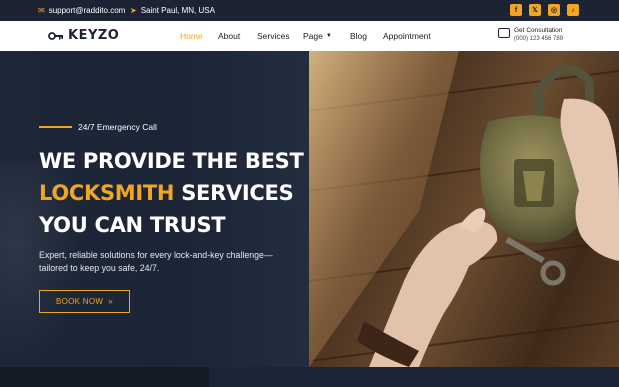  What do you see at coordinates (309, 377) in the screenshot?
I see `bottom-strip` at bounding box center [309, 377].